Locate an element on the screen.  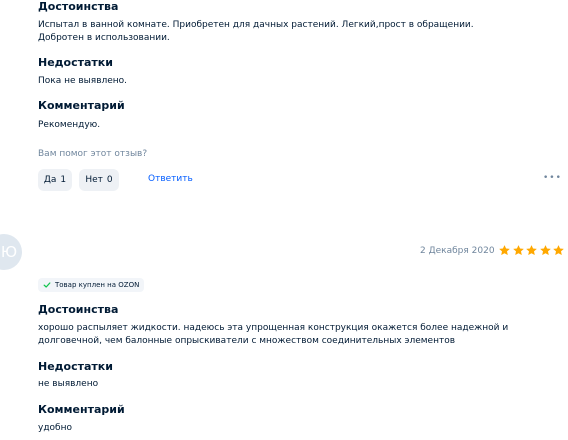
checkmark-icon is located at coordinates (47, 285).